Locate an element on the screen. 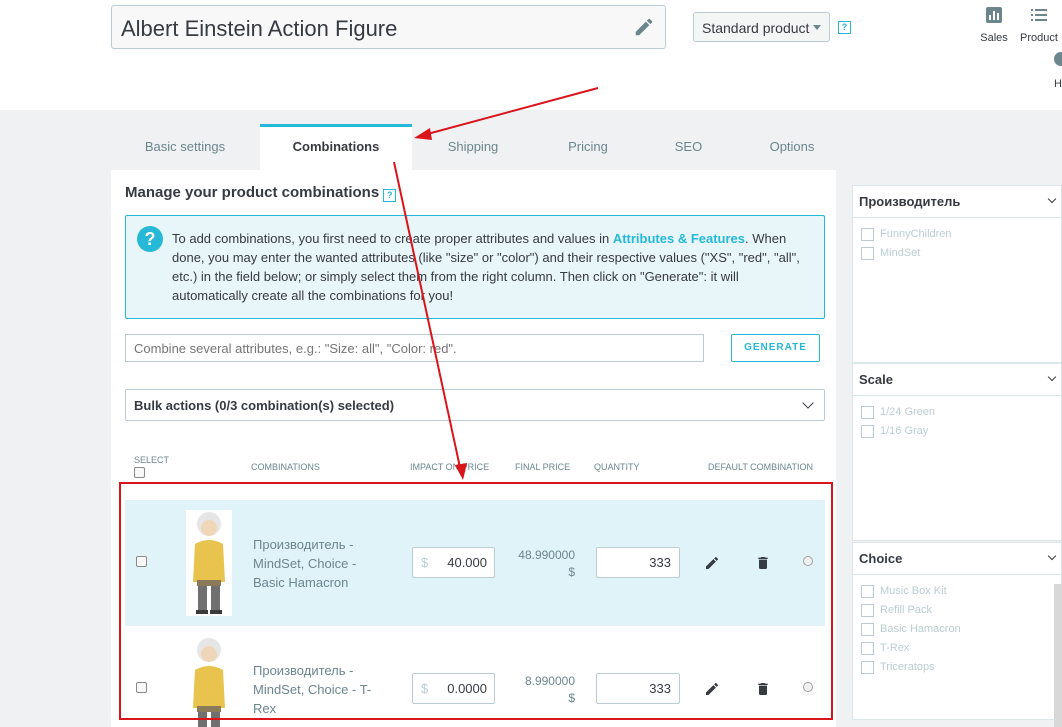 The height and width of the screenshot is (727, 1062). info-icon: ? is located at coordinates (150, 239).